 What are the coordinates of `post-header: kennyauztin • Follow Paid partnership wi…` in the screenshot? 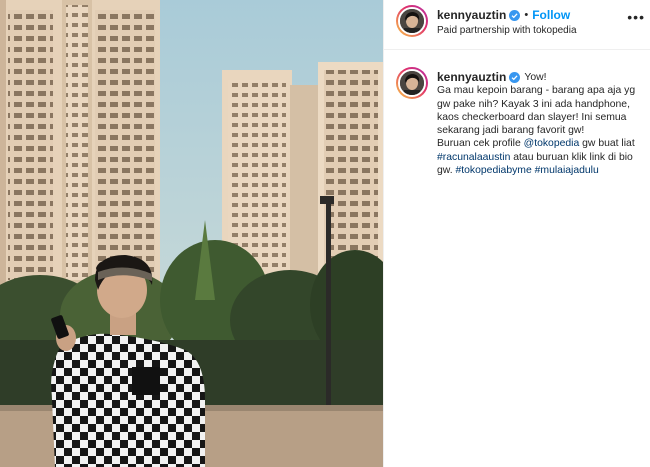 It's located at (517, 25).